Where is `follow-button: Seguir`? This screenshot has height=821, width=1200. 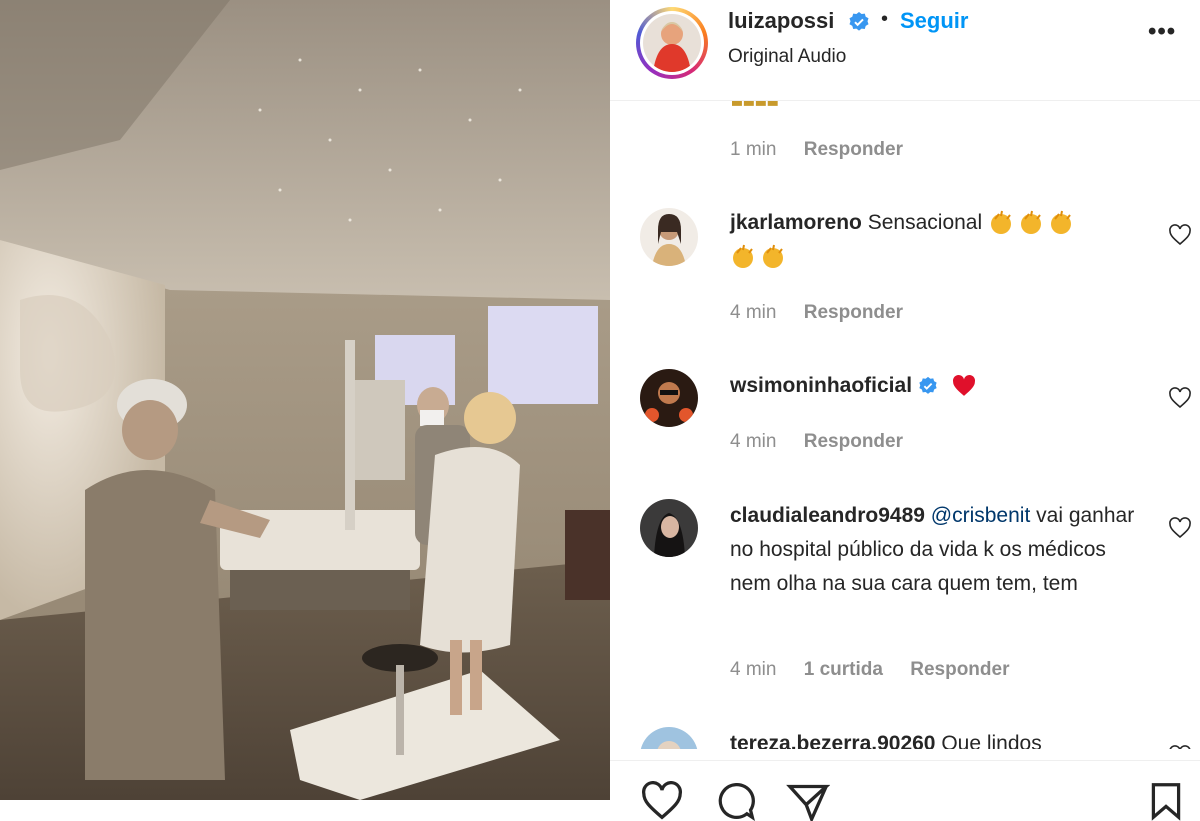
follow-button: Seguir is located at coordinates (934, 21).